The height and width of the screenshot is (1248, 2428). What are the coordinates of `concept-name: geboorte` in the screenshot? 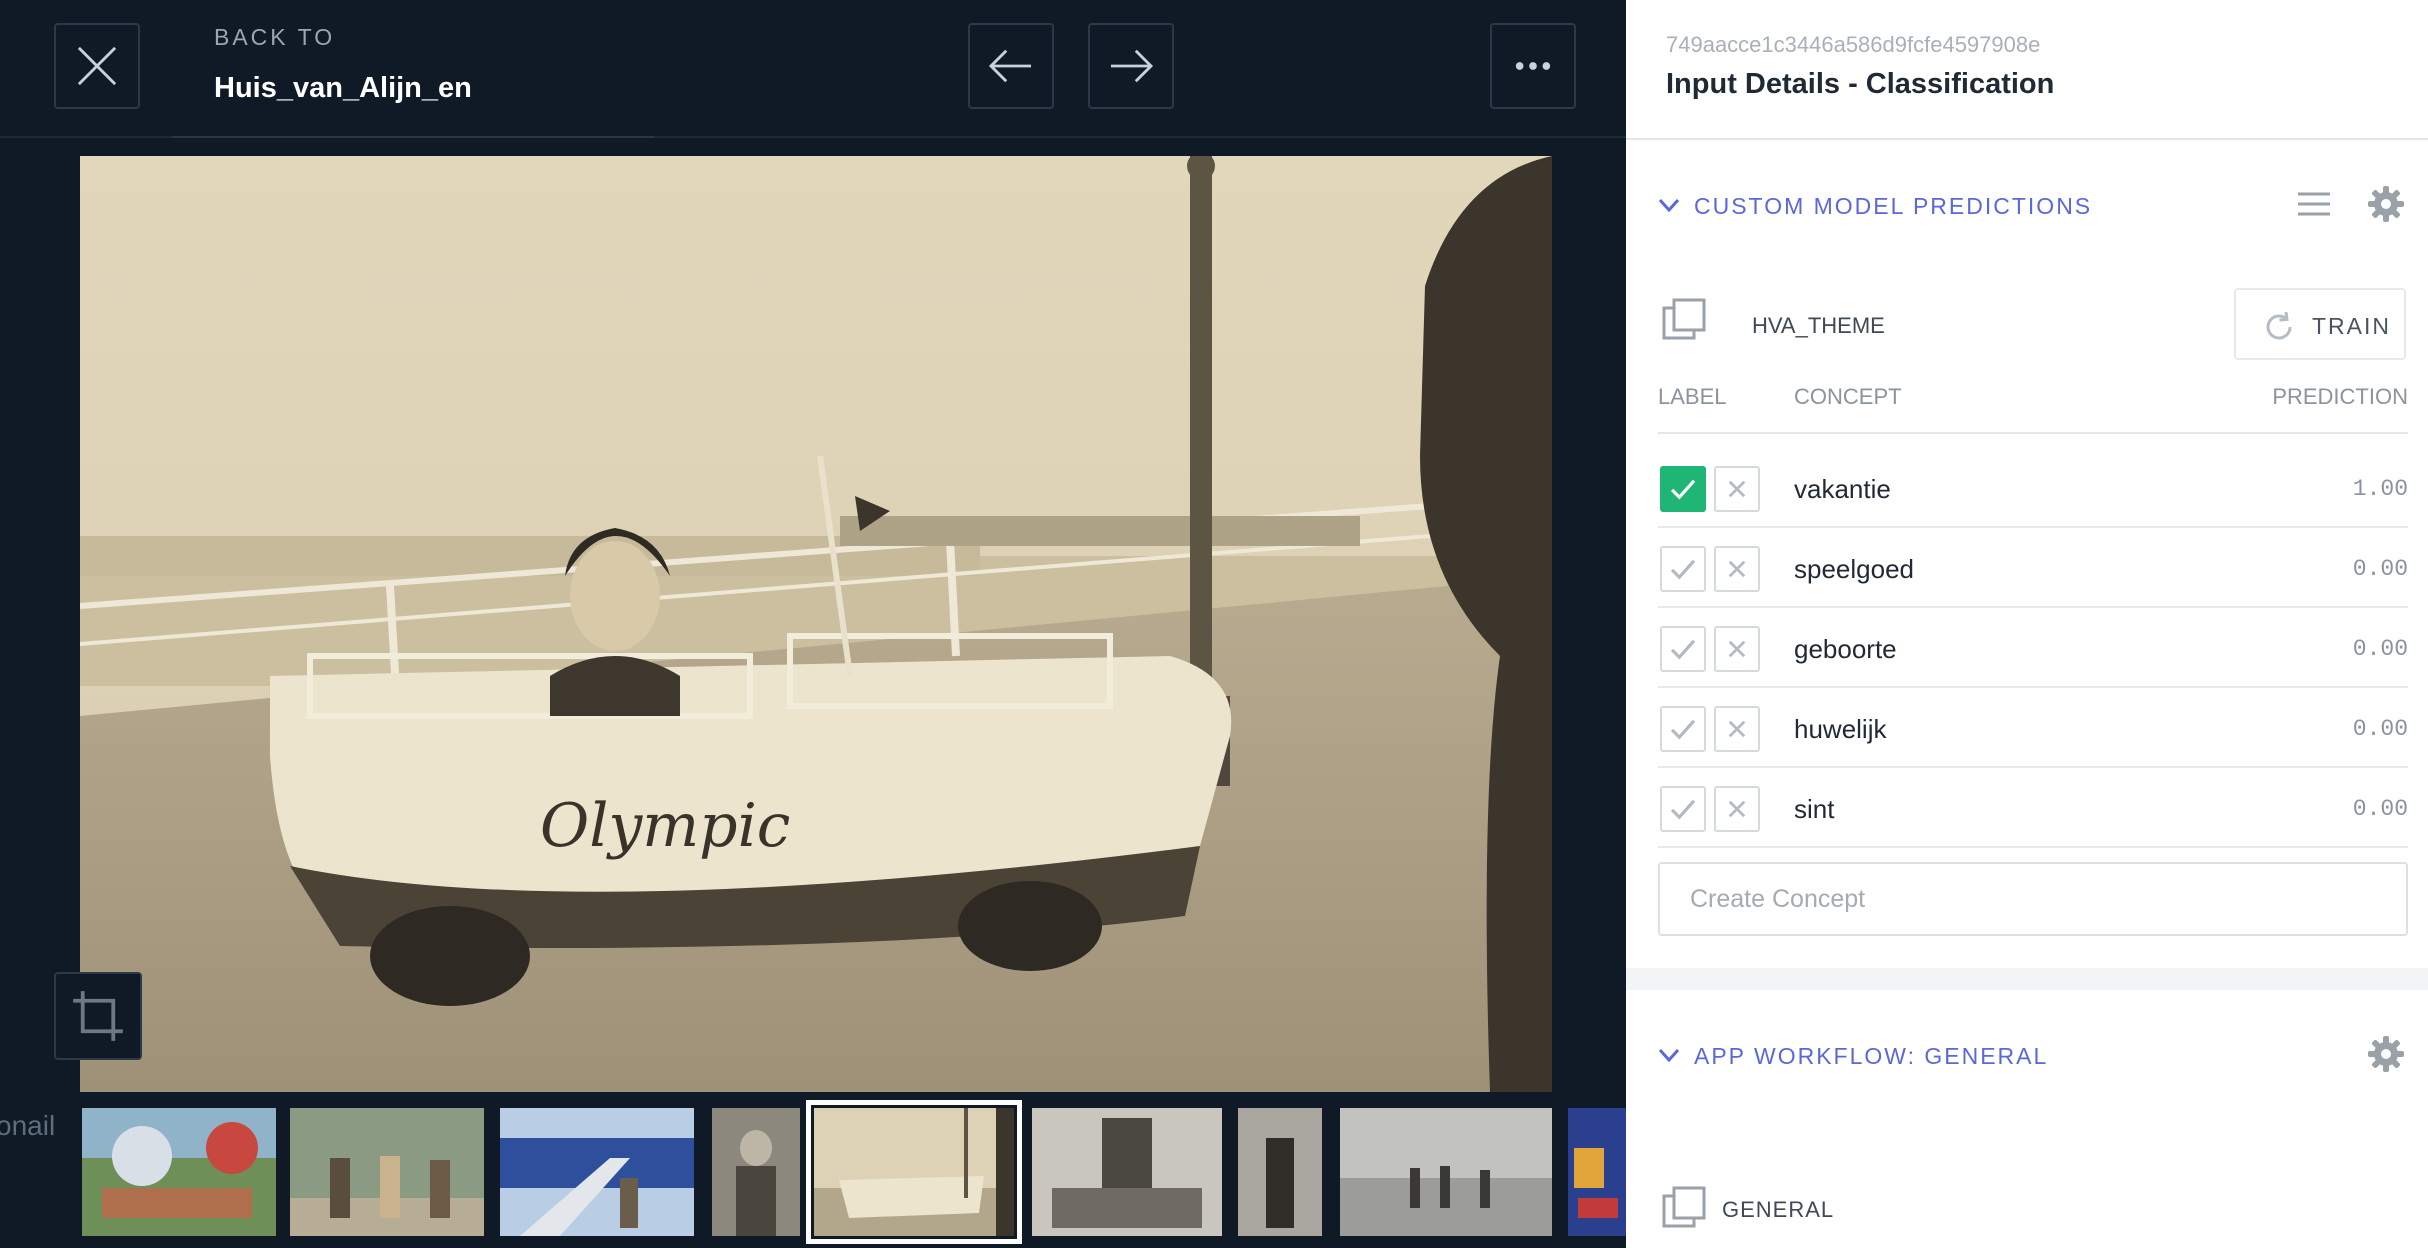 It's located at (1845, 649).